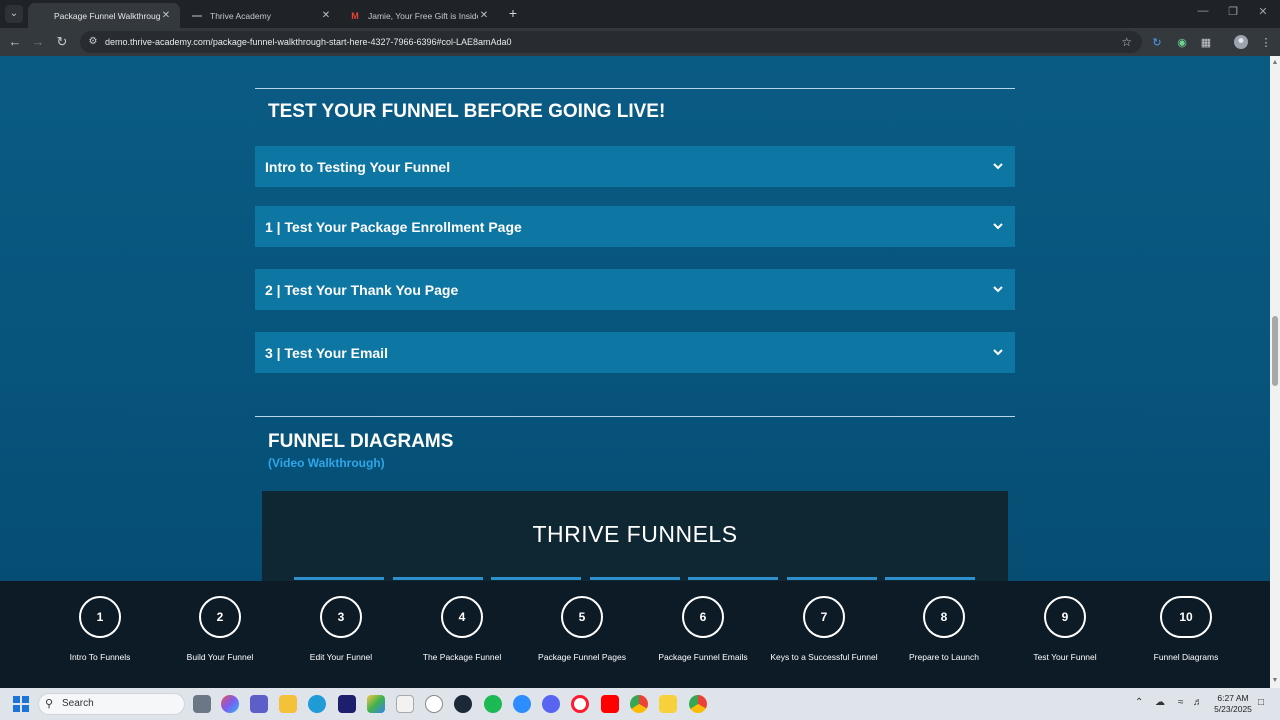 The width and height of the screenshot is (1280, 720). What do you see at coordinates (1233, 698) in the screenshot?
I see `clock-time: 6:27 AM` at bounding box center [1233, 698].